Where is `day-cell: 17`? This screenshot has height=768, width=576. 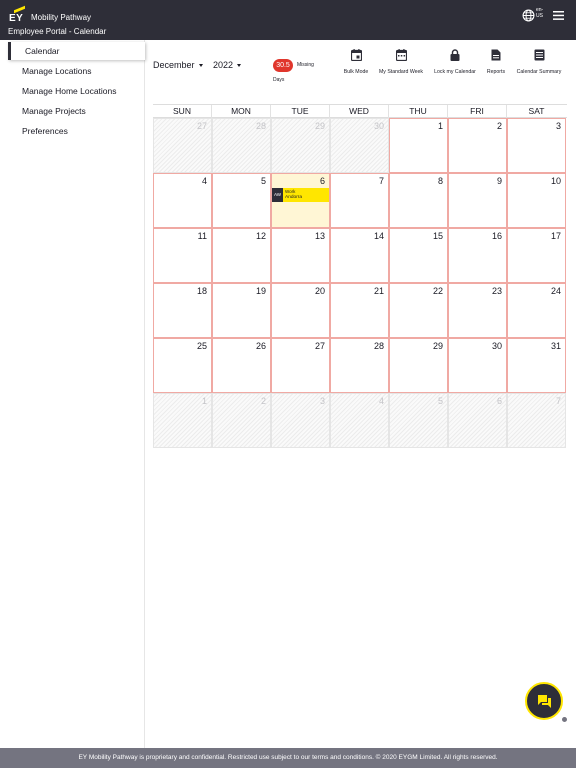
day-cell: 17 is located at coordinates (536, 255).